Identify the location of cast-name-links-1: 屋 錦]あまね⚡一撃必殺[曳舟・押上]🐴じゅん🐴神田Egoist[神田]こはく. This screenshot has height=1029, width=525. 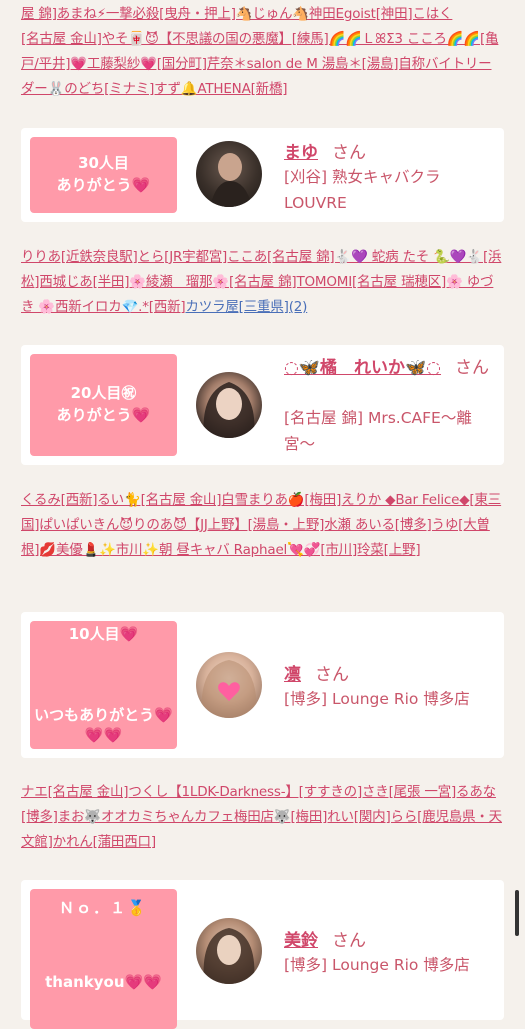
(237, 14).